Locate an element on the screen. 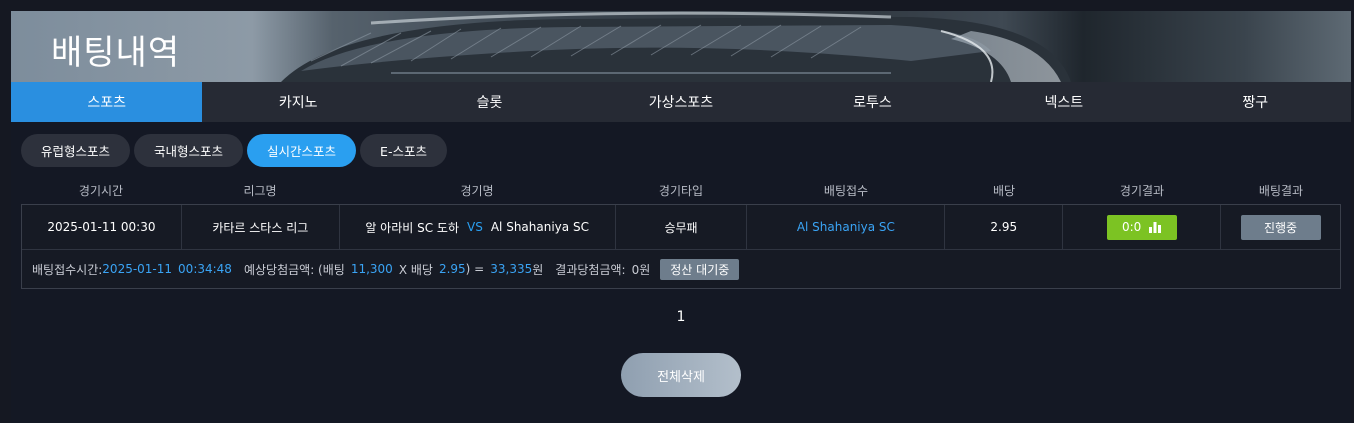 The width and height of the screenshot is (1354, 423). match-time: 2025-01-11 00:30 is located at coordinates (102, 227).